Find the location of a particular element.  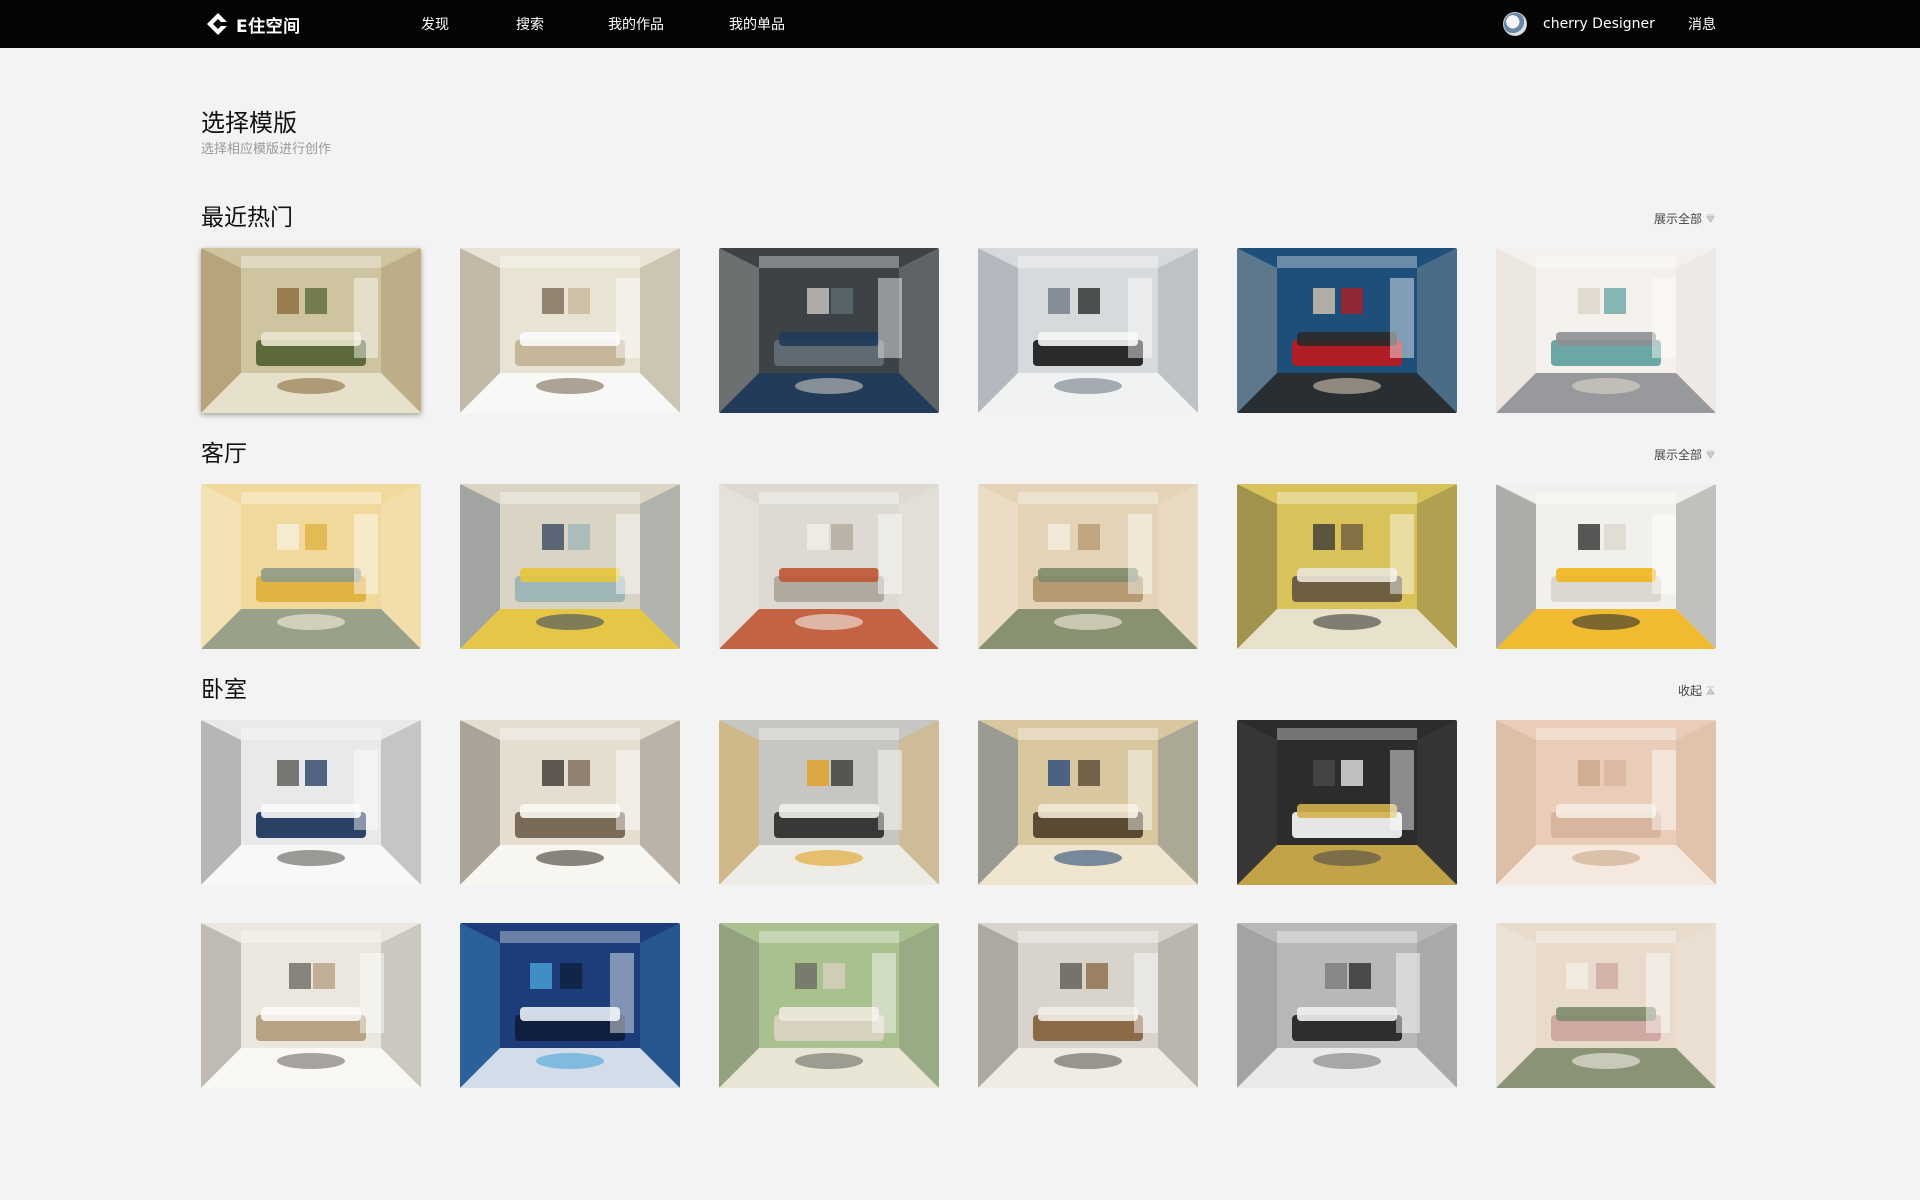

avatar is located at coordinates (1515, 24).